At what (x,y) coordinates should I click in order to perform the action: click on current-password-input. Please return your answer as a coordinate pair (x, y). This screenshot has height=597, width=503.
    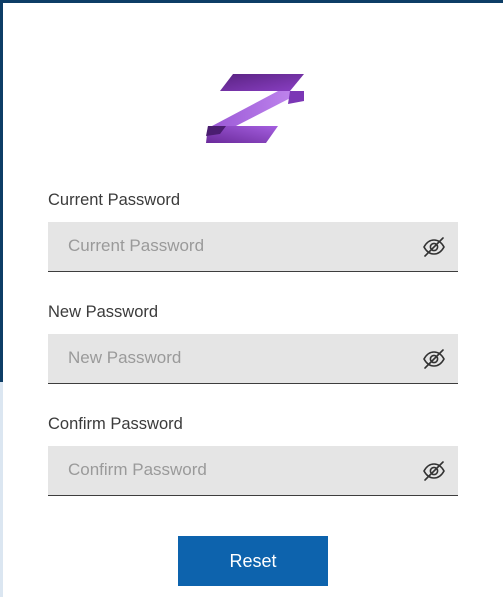
    Looking at the image, I should click on (228, 246).